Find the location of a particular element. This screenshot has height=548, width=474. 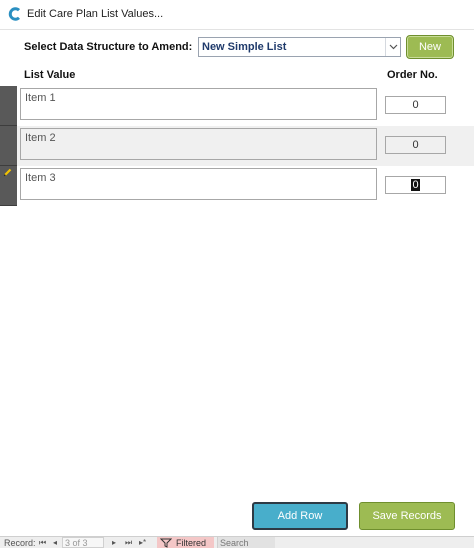

dropdown-arrow-button is located at coordinates (392, 47).